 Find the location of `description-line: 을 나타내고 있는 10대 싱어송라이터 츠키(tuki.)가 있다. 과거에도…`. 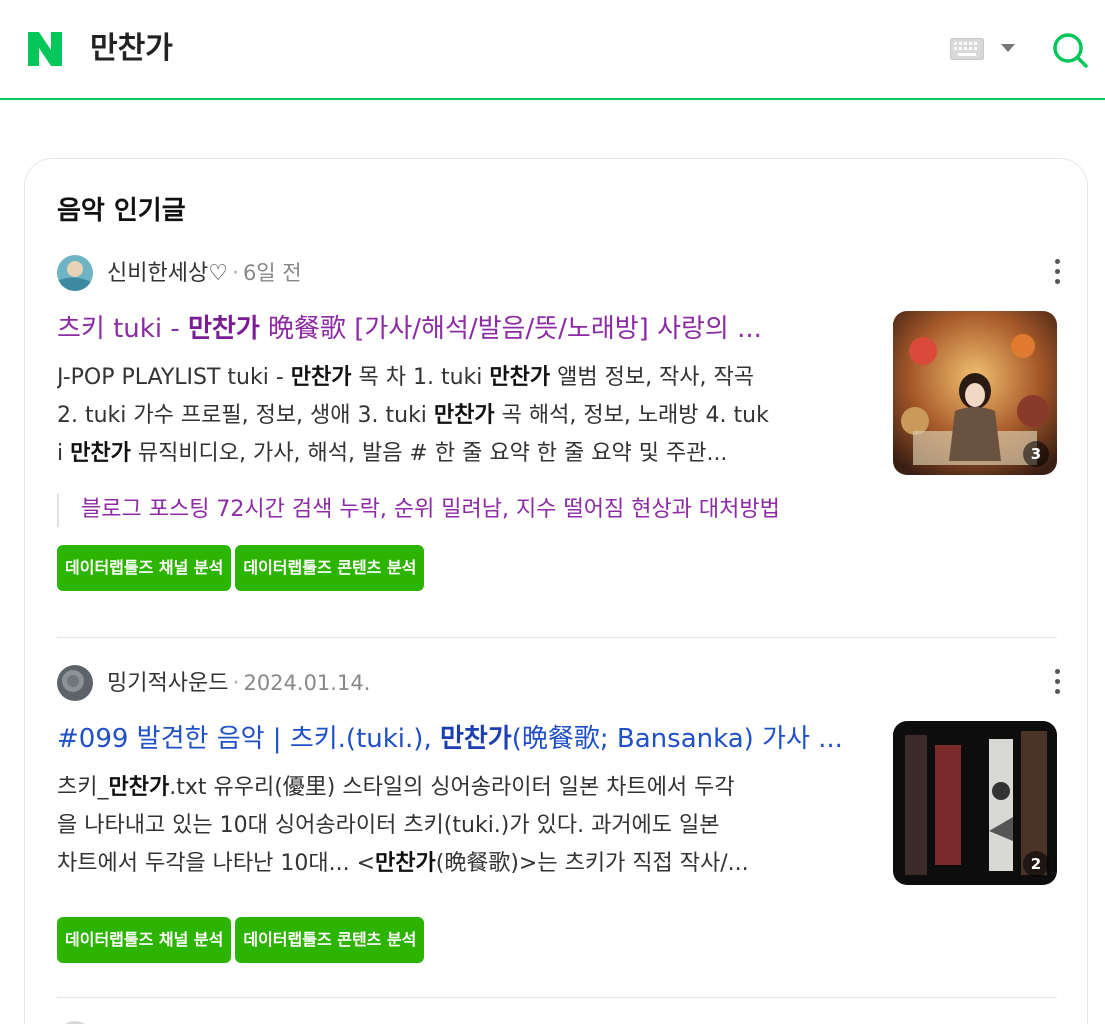

description-line: 을 나타내고 있는 10대 싱어송라이터 츠키(tuki.)가 있다. 과거에도… is located at coordinates (388, 825).